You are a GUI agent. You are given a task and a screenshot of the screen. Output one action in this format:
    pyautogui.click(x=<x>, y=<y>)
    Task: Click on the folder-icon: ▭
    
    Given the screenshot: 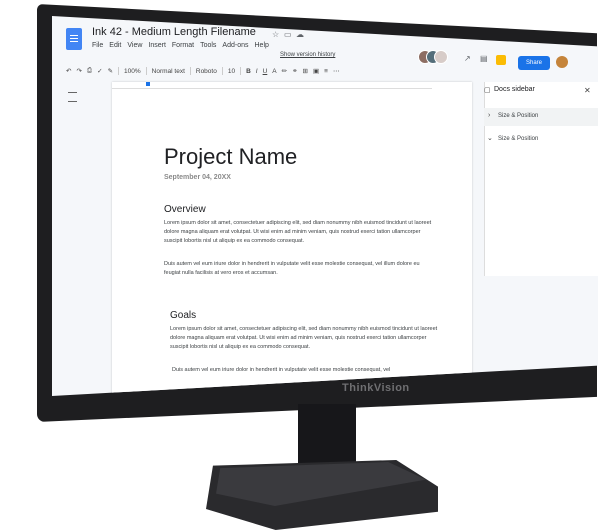 What is the action you would take?
    pyautogui.click(x=288, y=34)
    